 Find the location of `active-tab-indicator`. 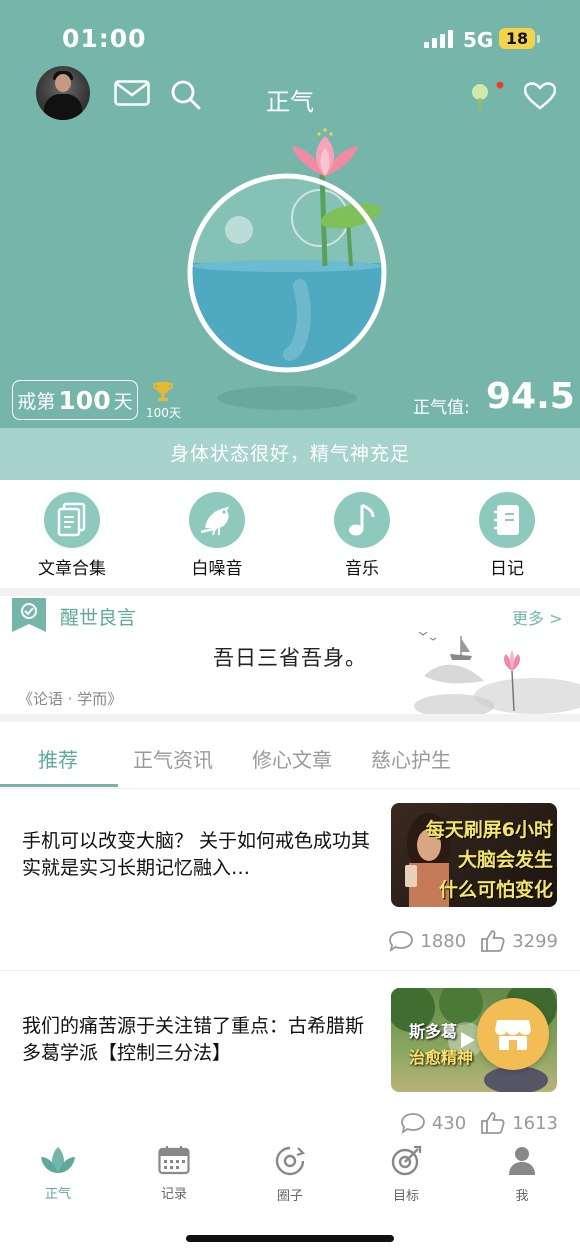

active-tab-indicator is located at coordinates (59, 785).